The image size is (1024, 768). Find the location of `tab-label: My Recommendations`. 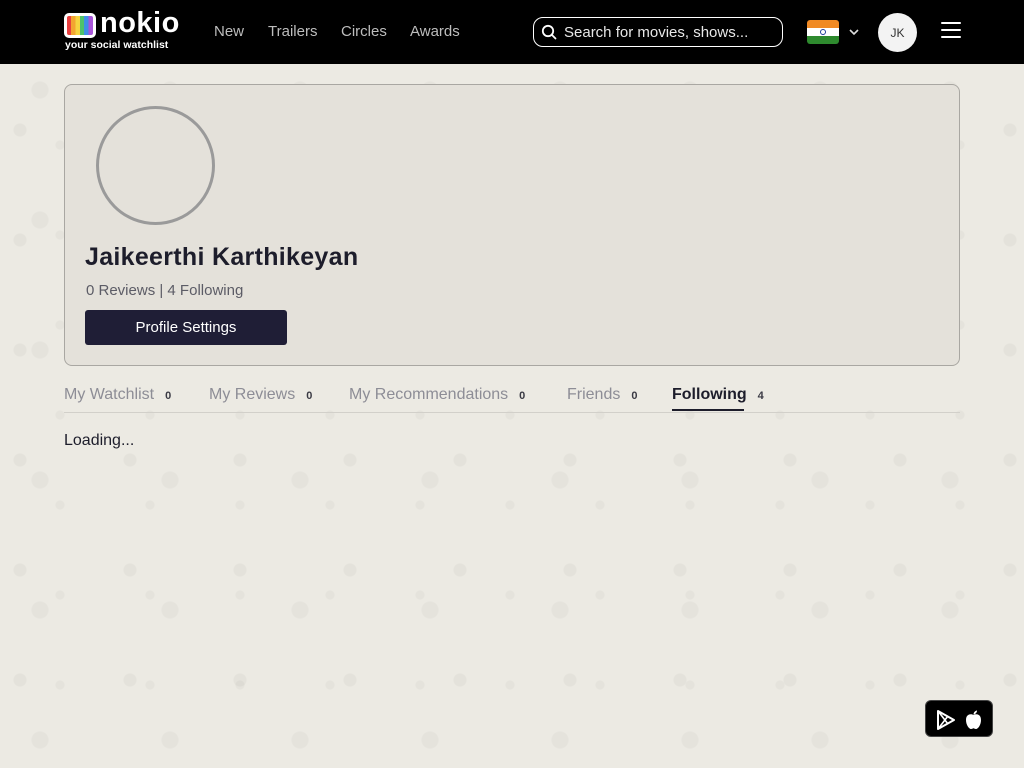

tab-label: My Recommendations is located at coordinates (429, 394).